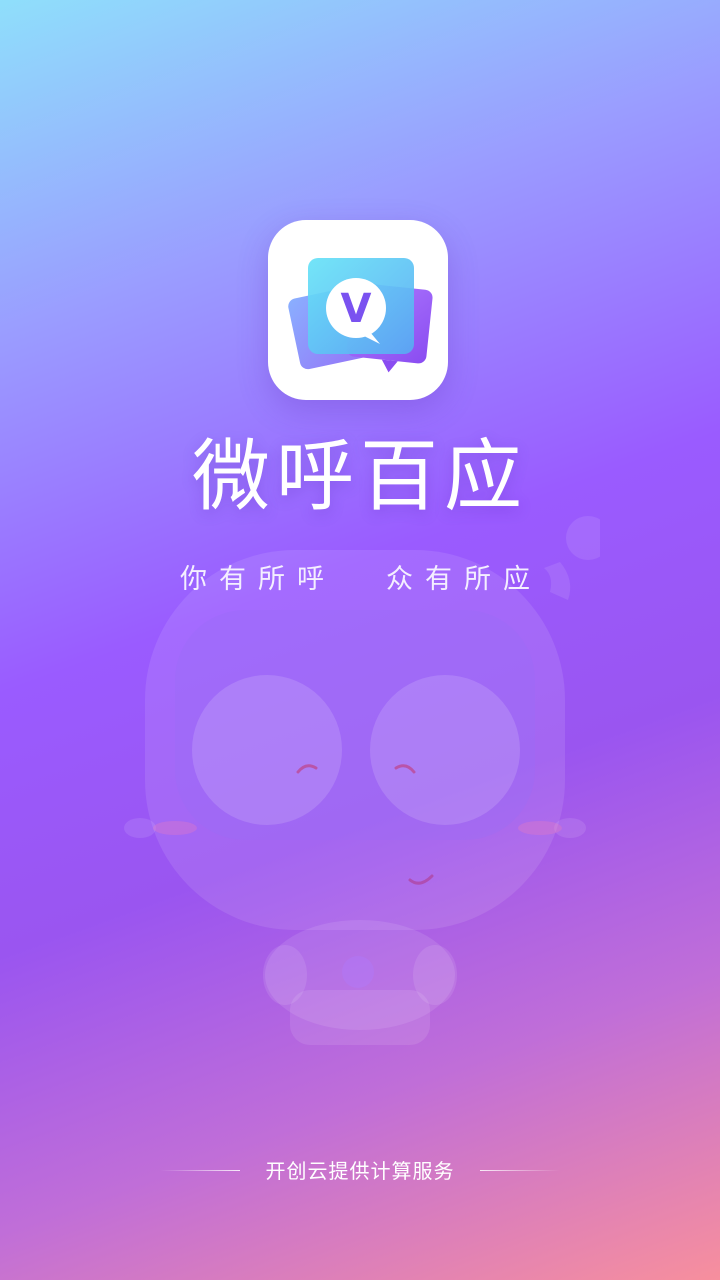 Image resolution: width=720 pixels, height=1280 pixels. I want to click on icon-letter: V, so click(356, 309).